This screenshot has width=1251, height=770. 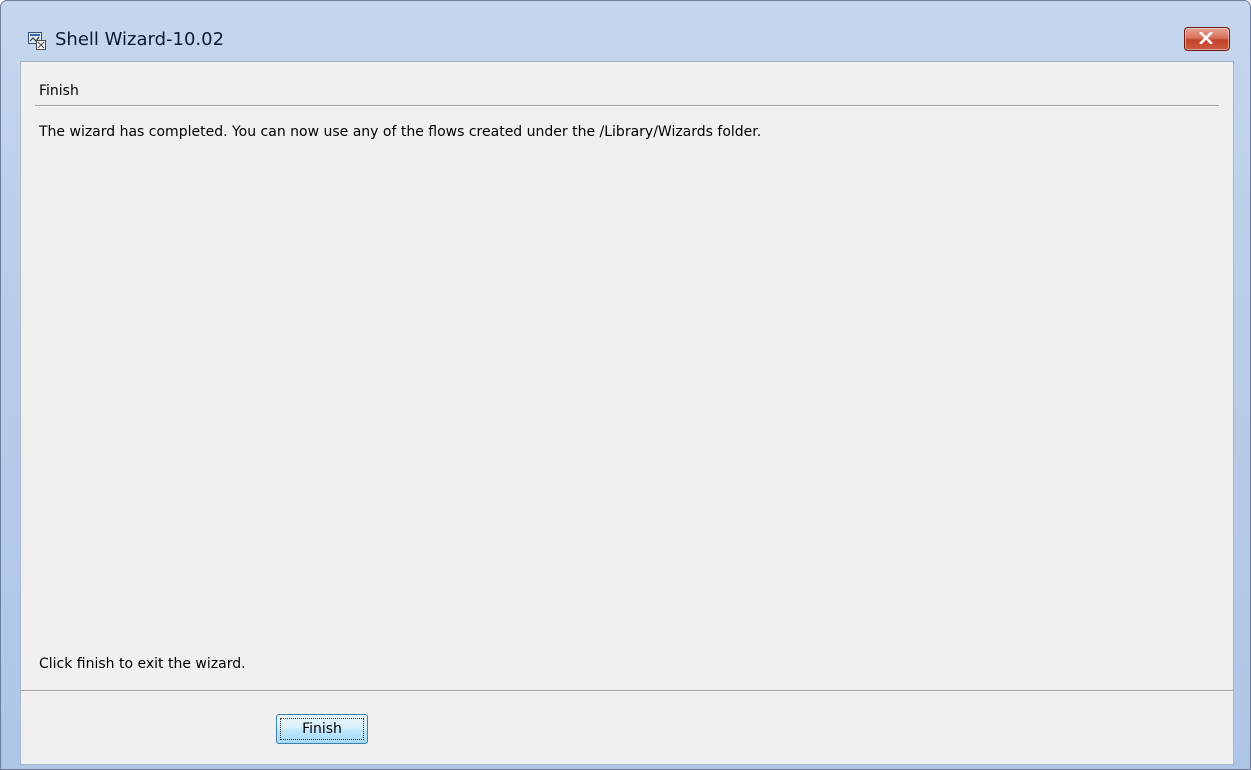 I want to click on exit-hint: Click finish to exit the wizard., so click(x=142, y=664).